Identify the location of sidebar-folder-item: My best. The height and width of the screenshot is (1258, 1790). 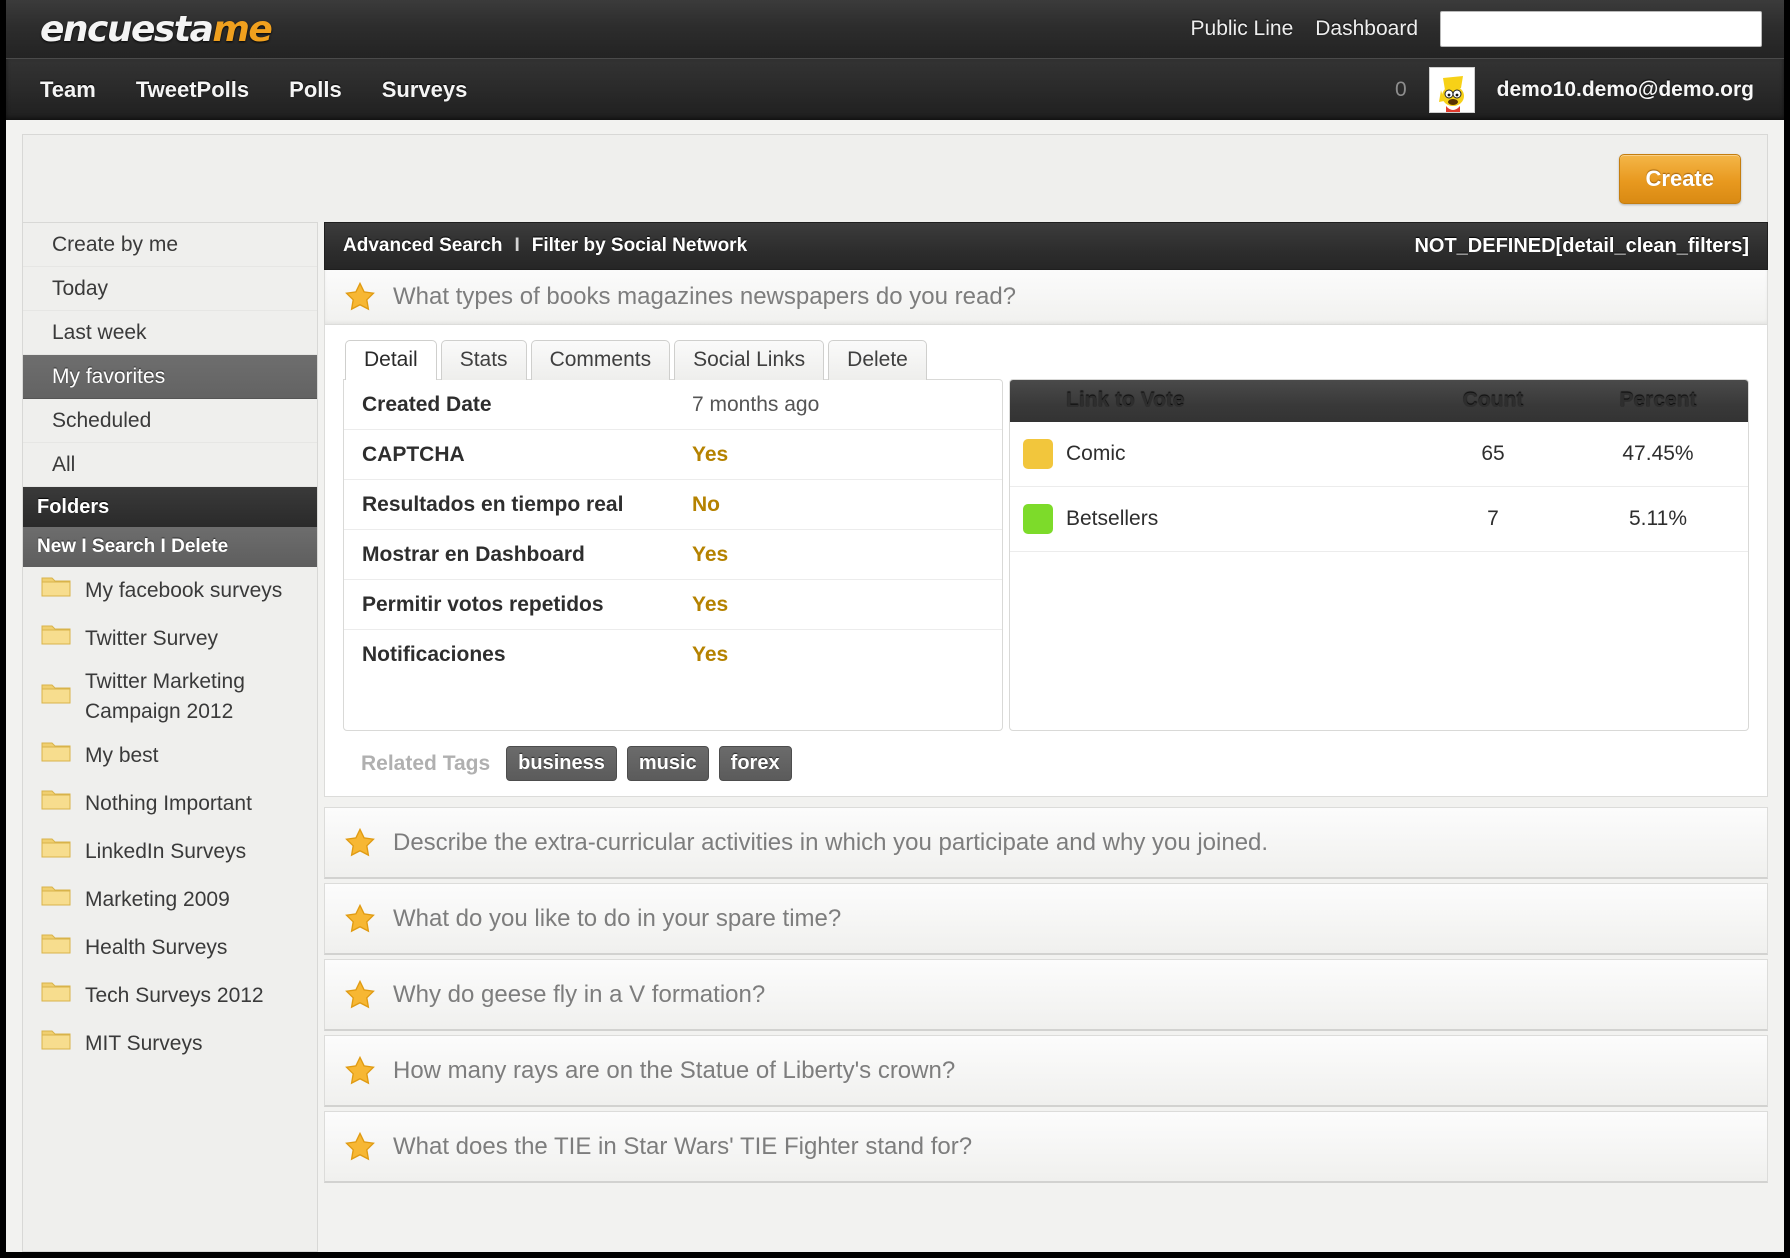
(170, 756).